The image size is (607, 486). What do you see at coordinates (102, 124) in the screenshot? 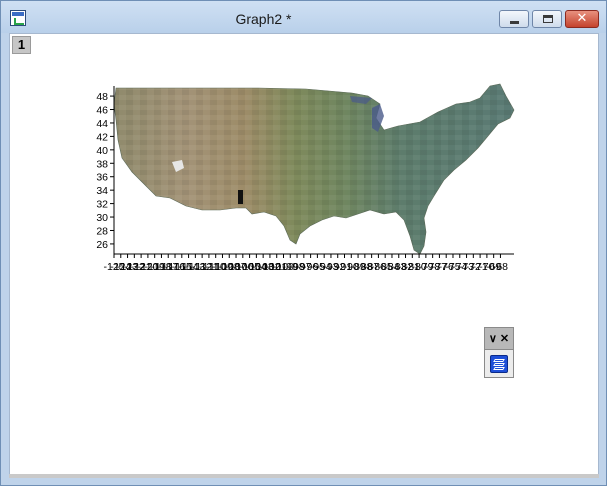
I see `y-tick-label: 44` at bounding box center [102, 124].